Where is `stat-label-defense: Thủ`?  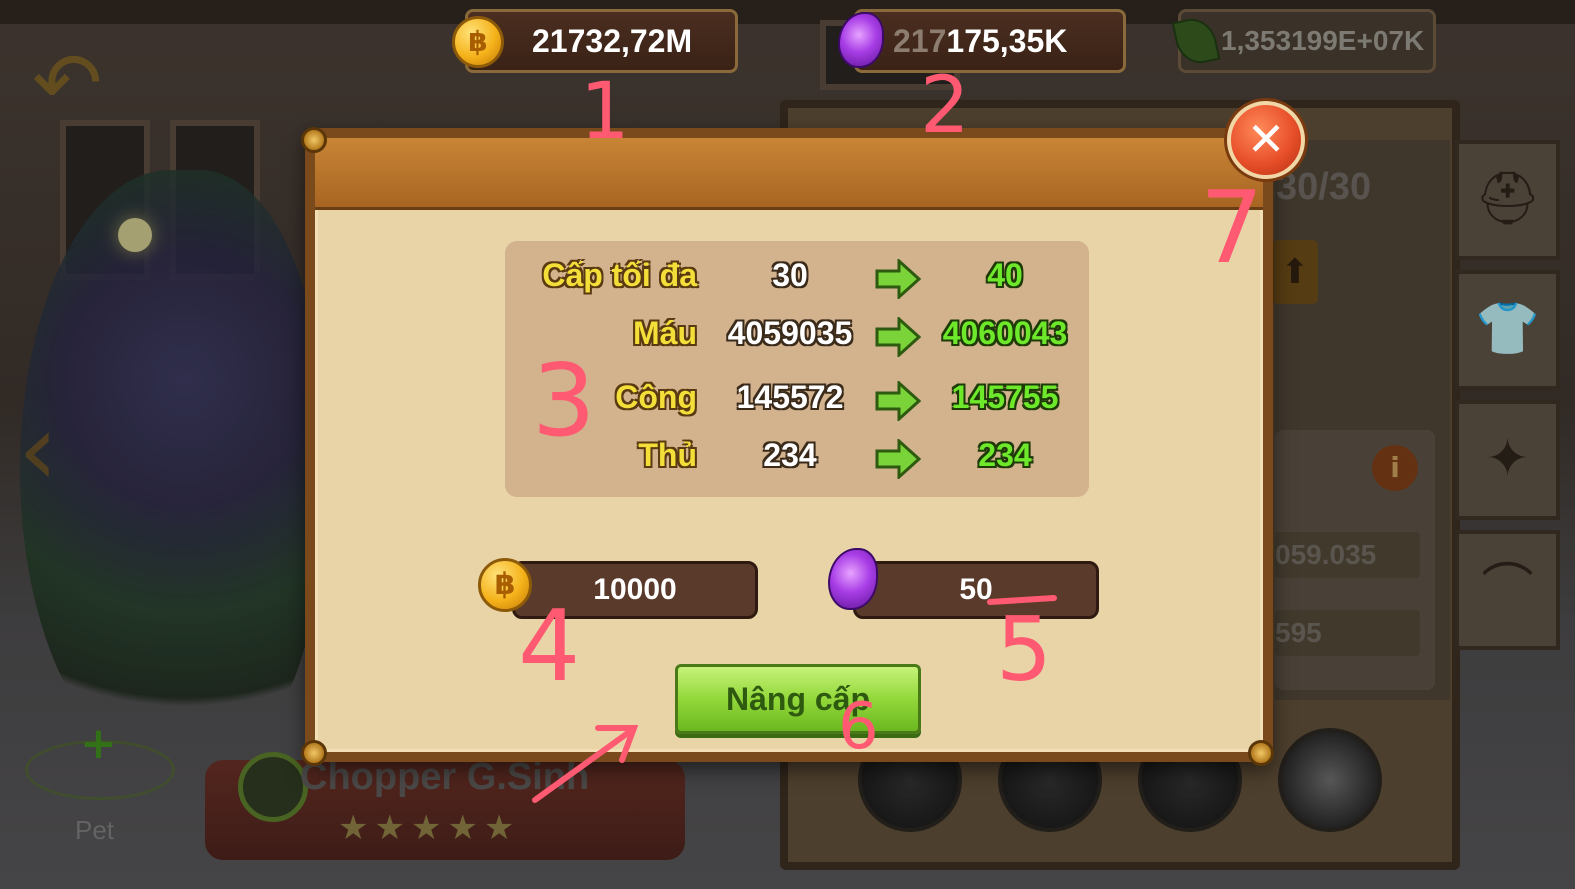
stat-label-defense: Thủ is located at coordinates (667, 455).